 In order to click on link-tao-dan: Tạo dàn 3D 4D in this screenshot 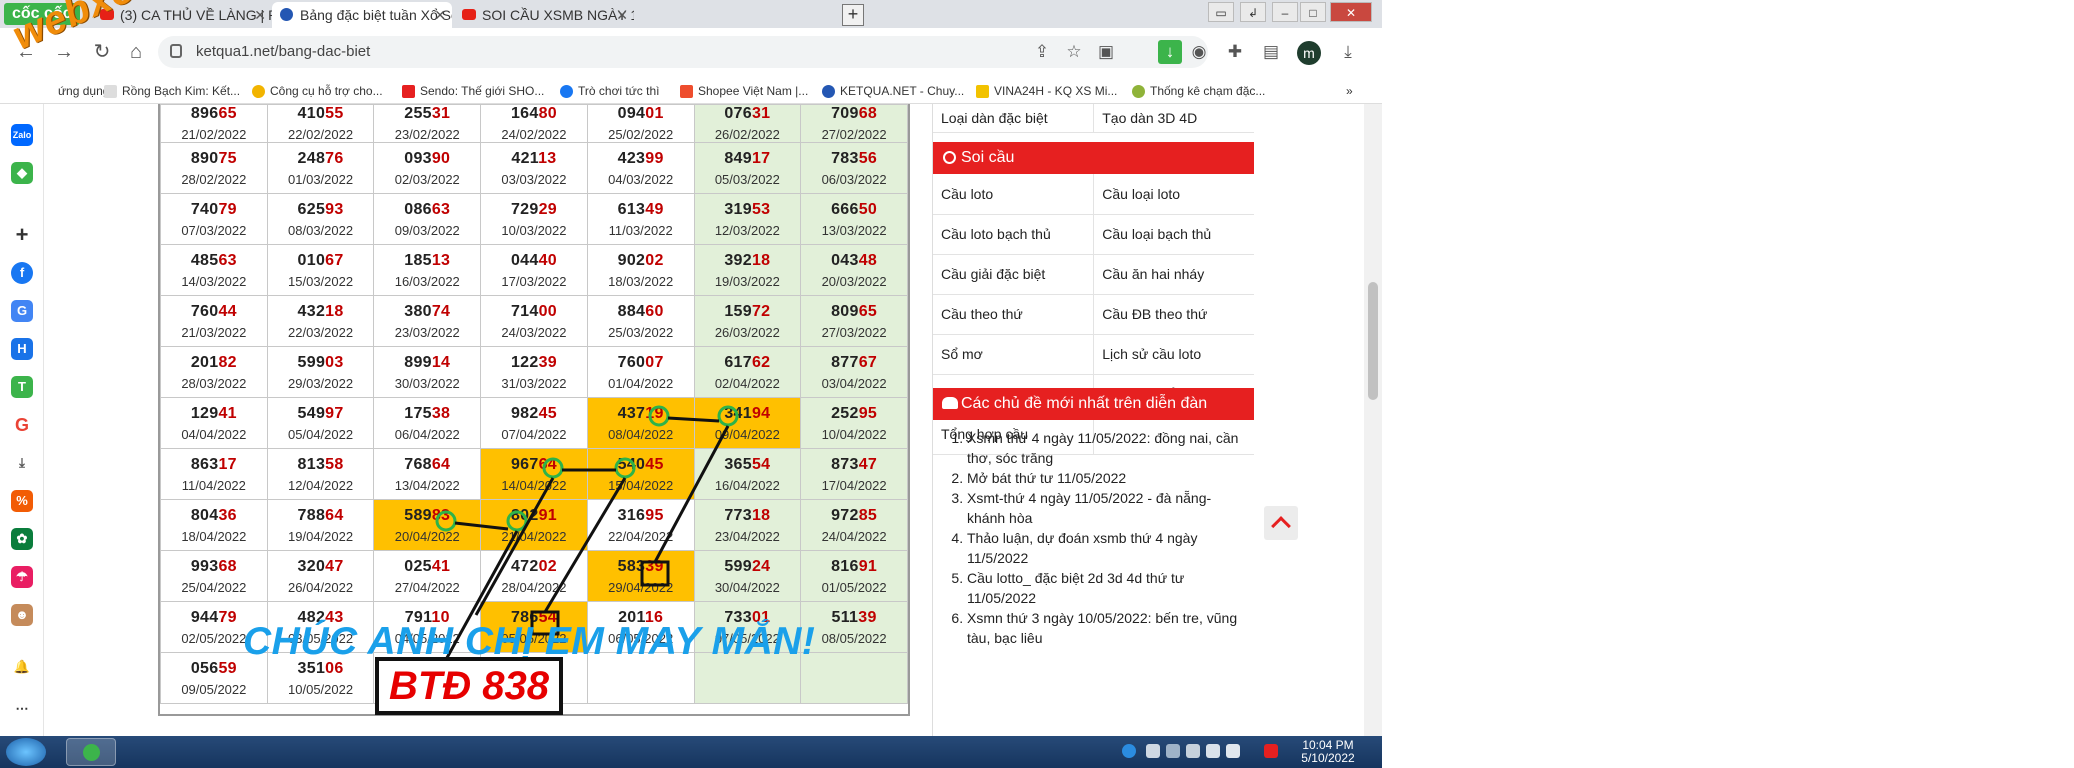, I will do `click(1174, 118)`.